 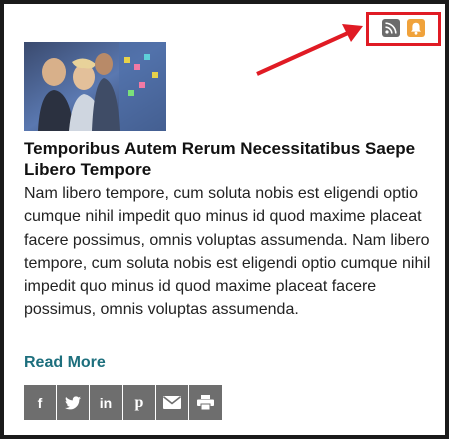 I want to click on pinterest-icon: p, so click(x=139, y=402).